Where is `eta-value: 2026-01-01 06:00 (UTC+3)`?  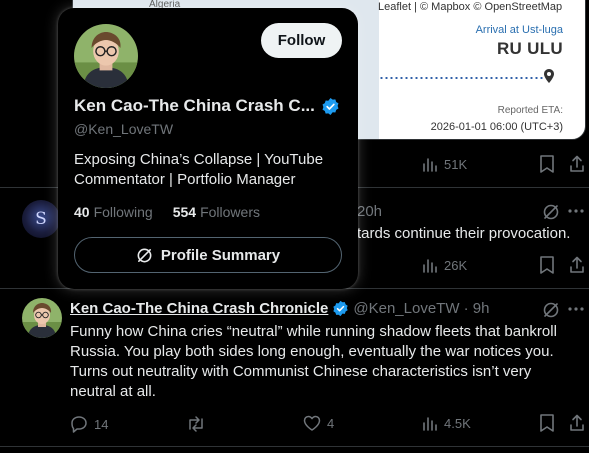 eta-value: 2026-01-01 06:00 (UTC+3) is located at coordinates (496, 127).